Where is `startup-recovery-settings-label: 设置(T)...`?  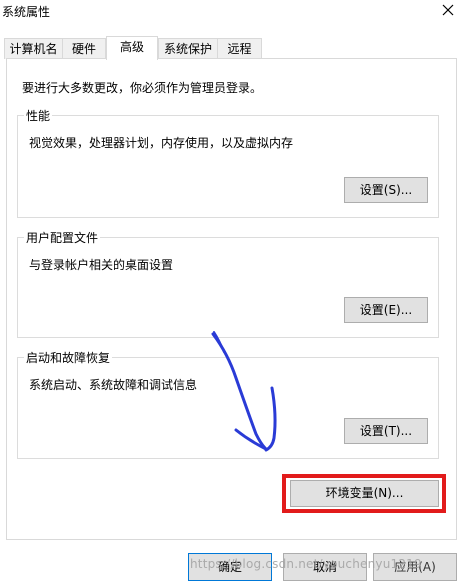
startup-recovery-settings-label: 设置(T)... is located at coordinates (386, 431).